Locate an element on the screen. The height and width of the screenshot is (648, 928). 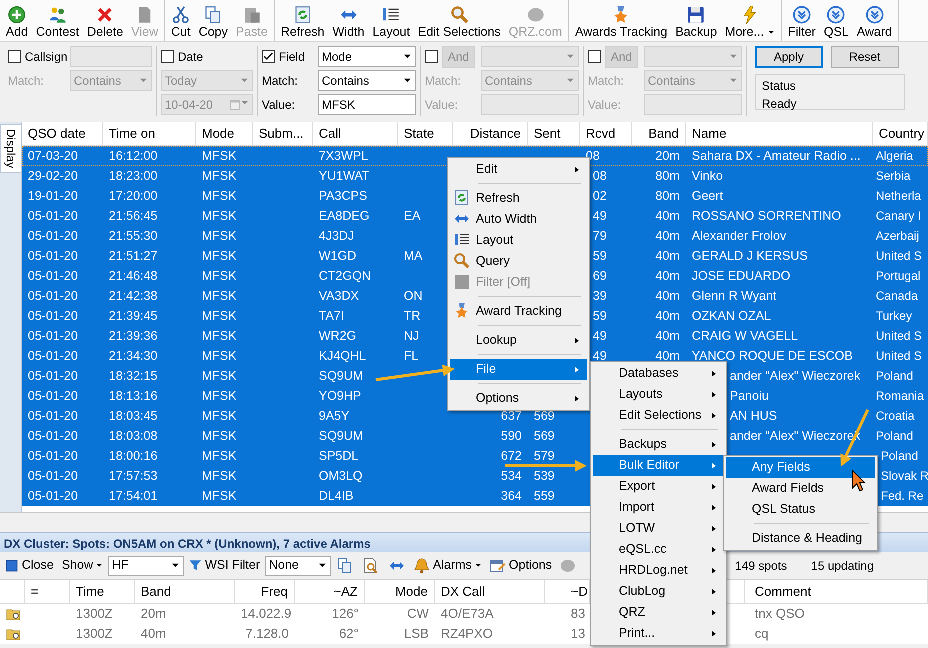
table-cell-text: 17:57:53 is located at coordinates (133, 476).